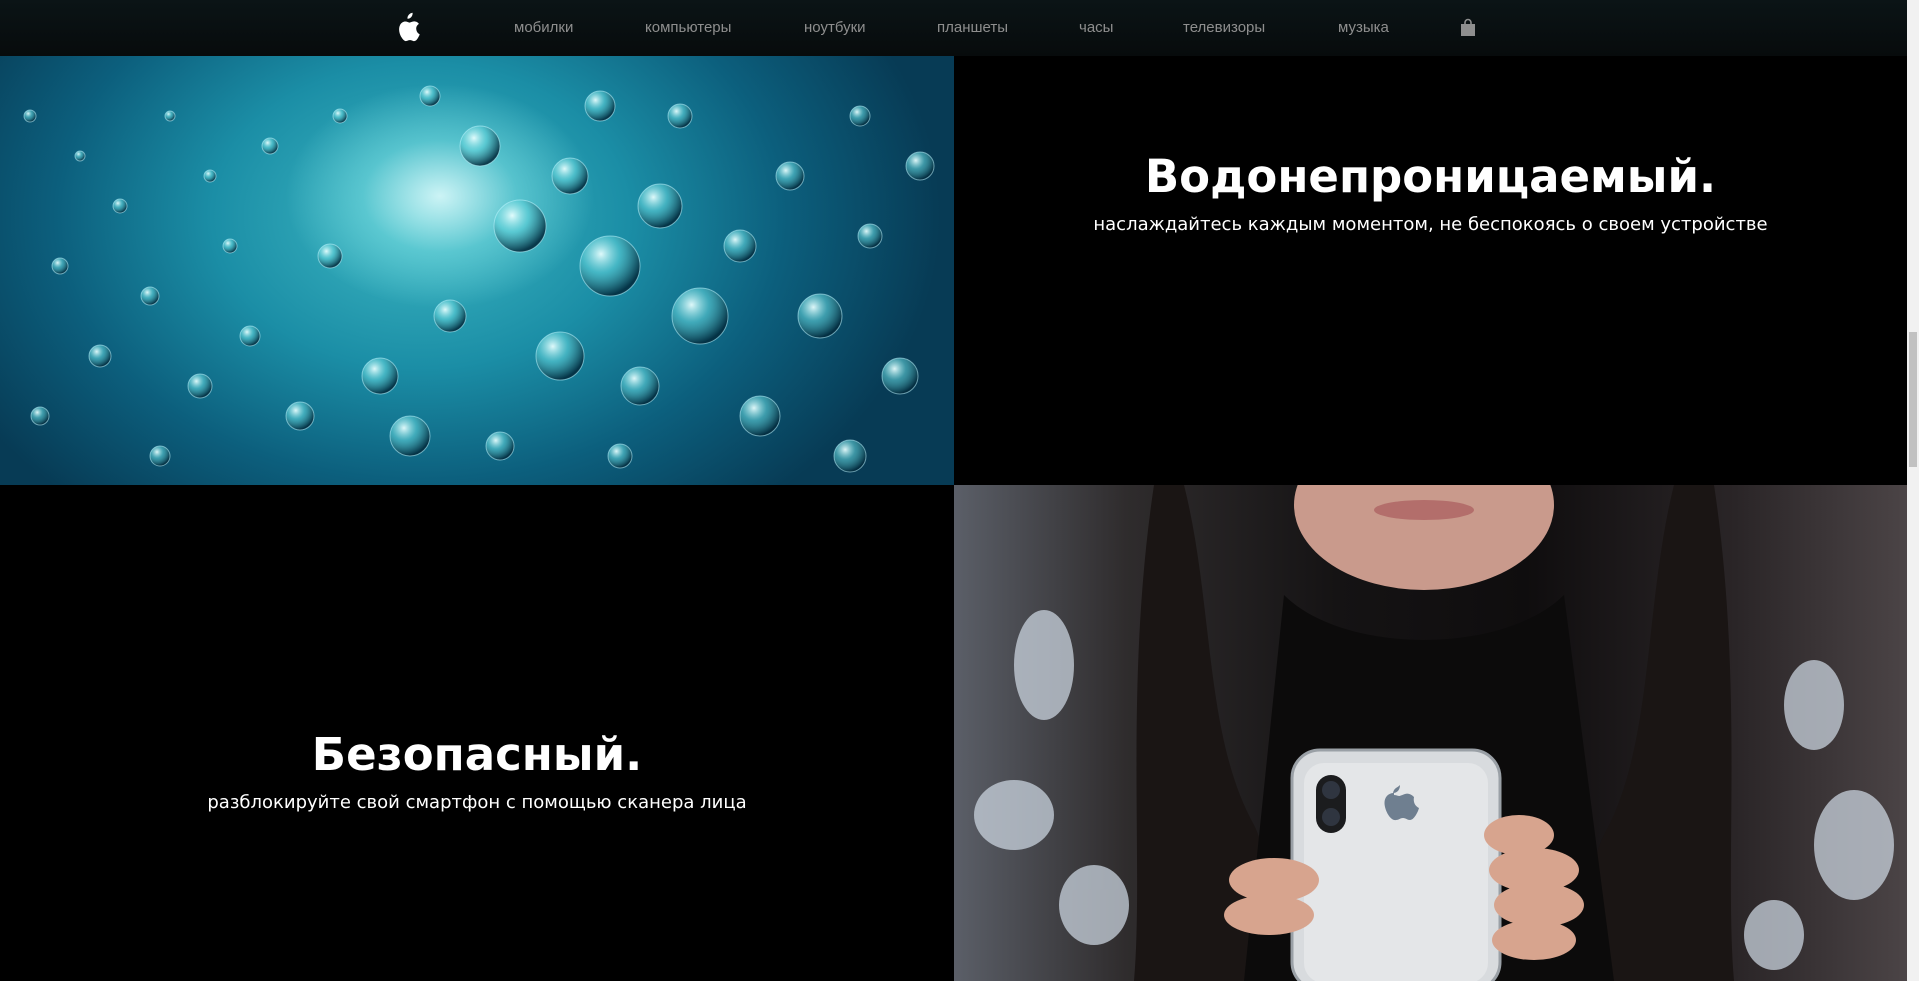 Image resolution: width=1919 pixels, height=981 pixels. What do you see at coordinates (1468, 27) in the screenshot?
I see `shopping-bag-icon` at bounding box center [1468, 27].